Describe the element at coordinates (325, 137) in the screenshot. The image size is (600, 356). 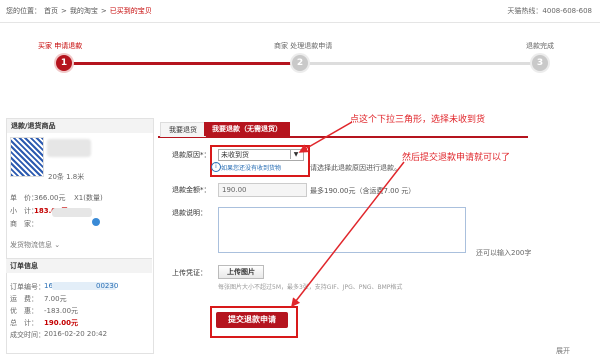
I see `arrow-to-dropdown` at that location.